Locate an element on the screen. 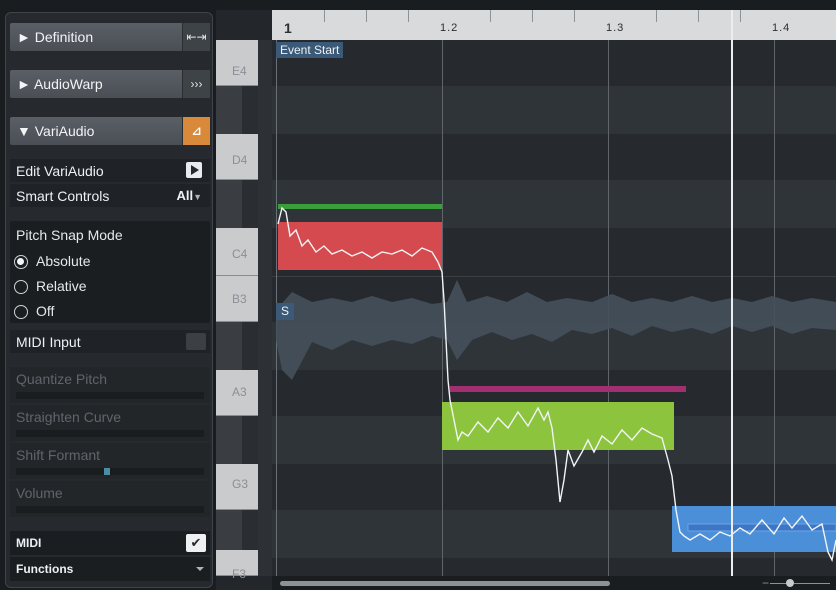  event-start-marker: Event Start is located at coordinates (310, 50).